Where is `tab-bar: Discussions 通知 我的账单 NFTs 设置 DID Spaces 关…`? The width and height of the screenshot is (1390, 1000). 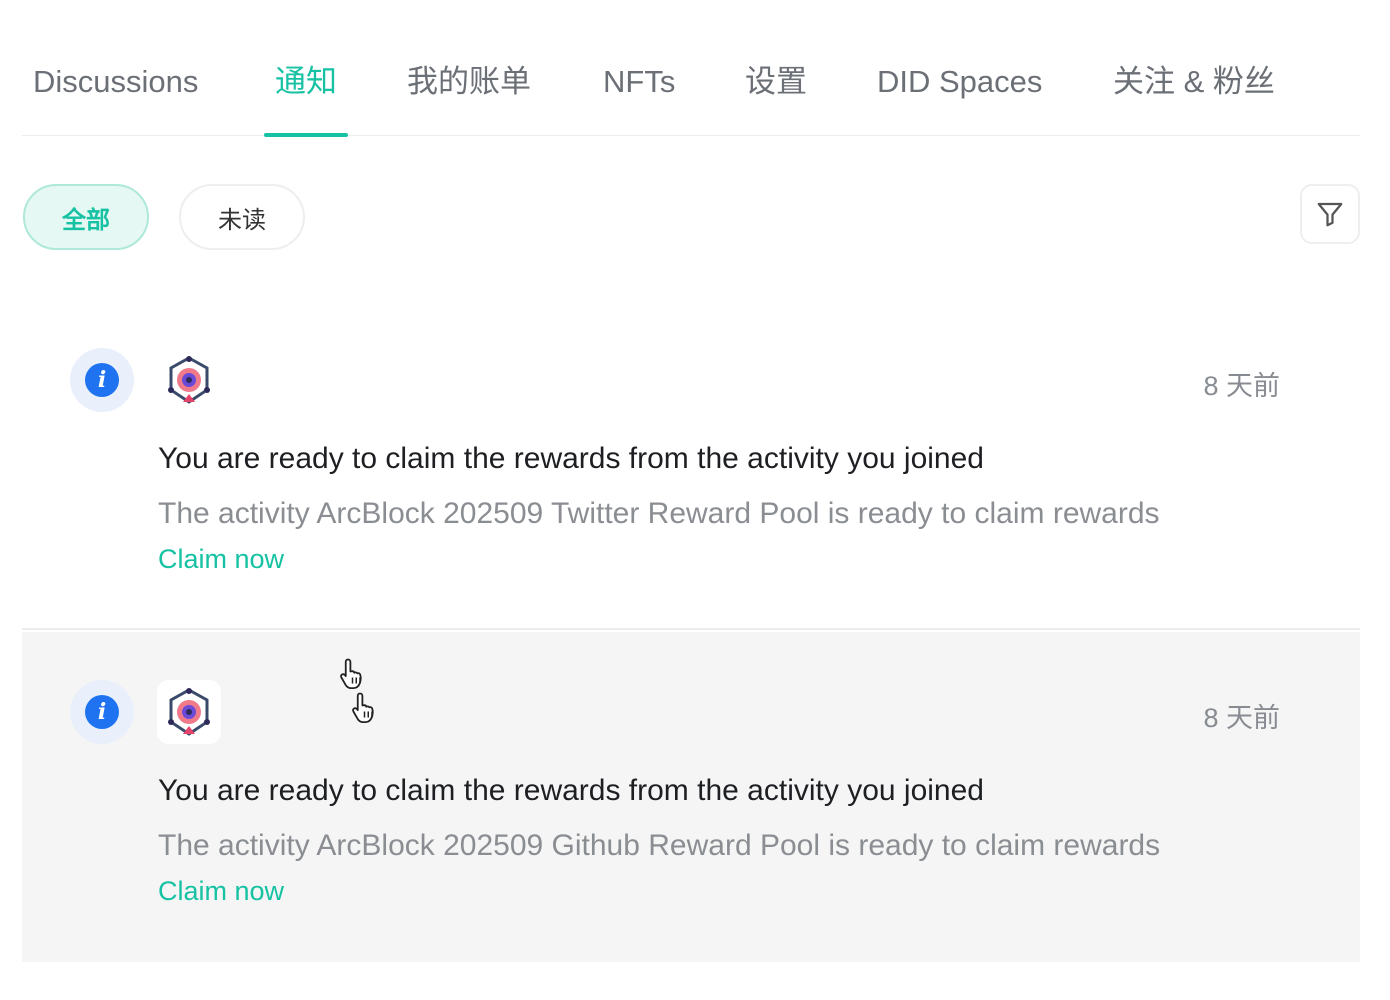
tab-bar: Discussions 通知 我的账单 NFTs 设置 DID Spaces 关… is located at coordinates (691, 68).